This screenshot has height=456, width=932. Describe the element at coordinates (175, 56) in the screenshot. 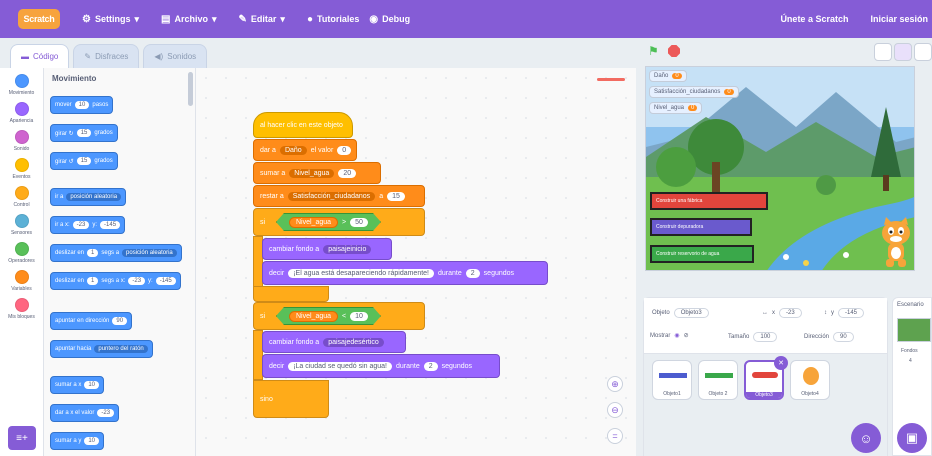

I see `tab-sounds: ◀) Sonidos` at that location.